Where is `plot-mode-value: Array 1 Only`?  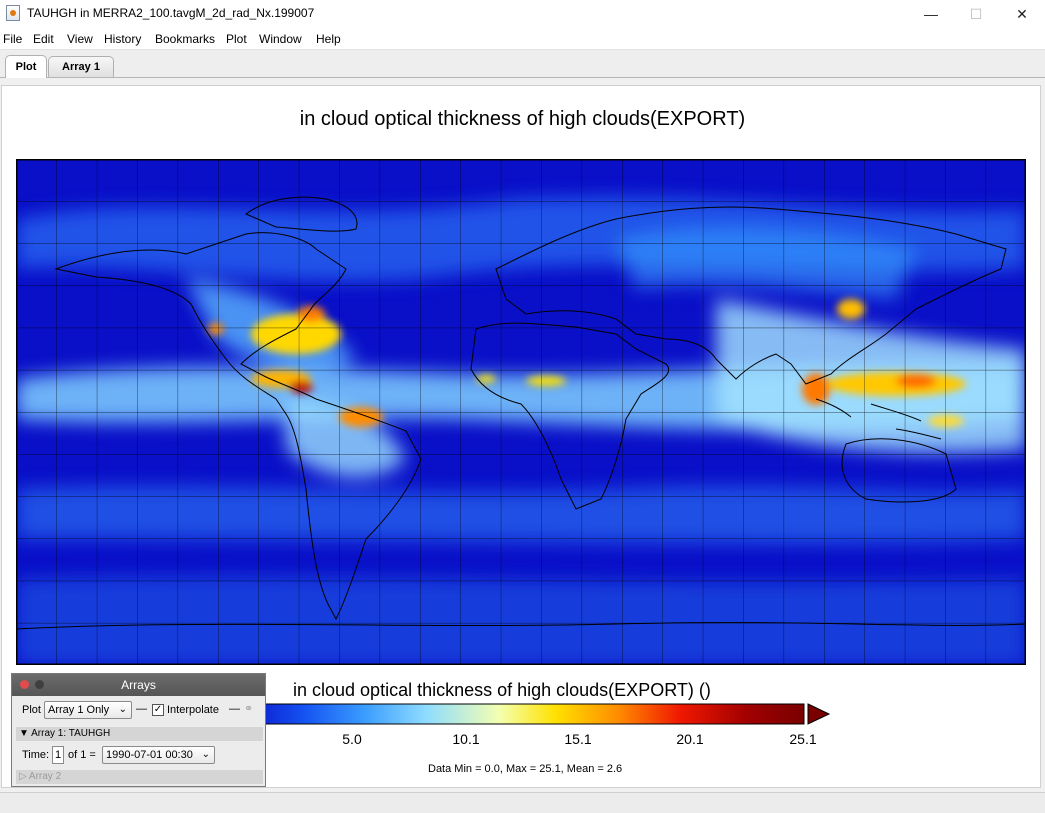 plot-mode-value: Array 1 Only is located at coordinates (79, 710).